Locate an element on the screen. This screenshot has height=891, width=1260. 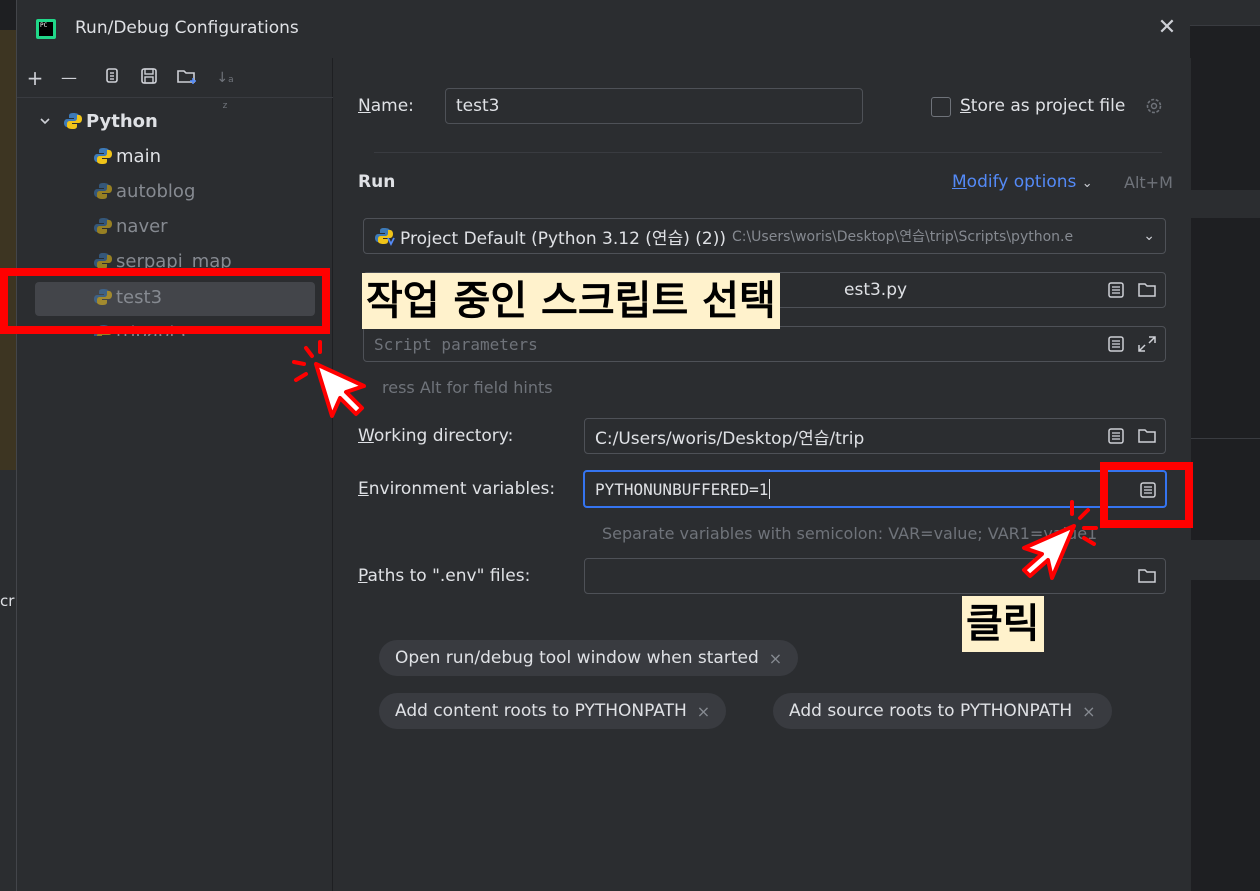
ide-edge-text: cr is located at coordinates (7, 601).